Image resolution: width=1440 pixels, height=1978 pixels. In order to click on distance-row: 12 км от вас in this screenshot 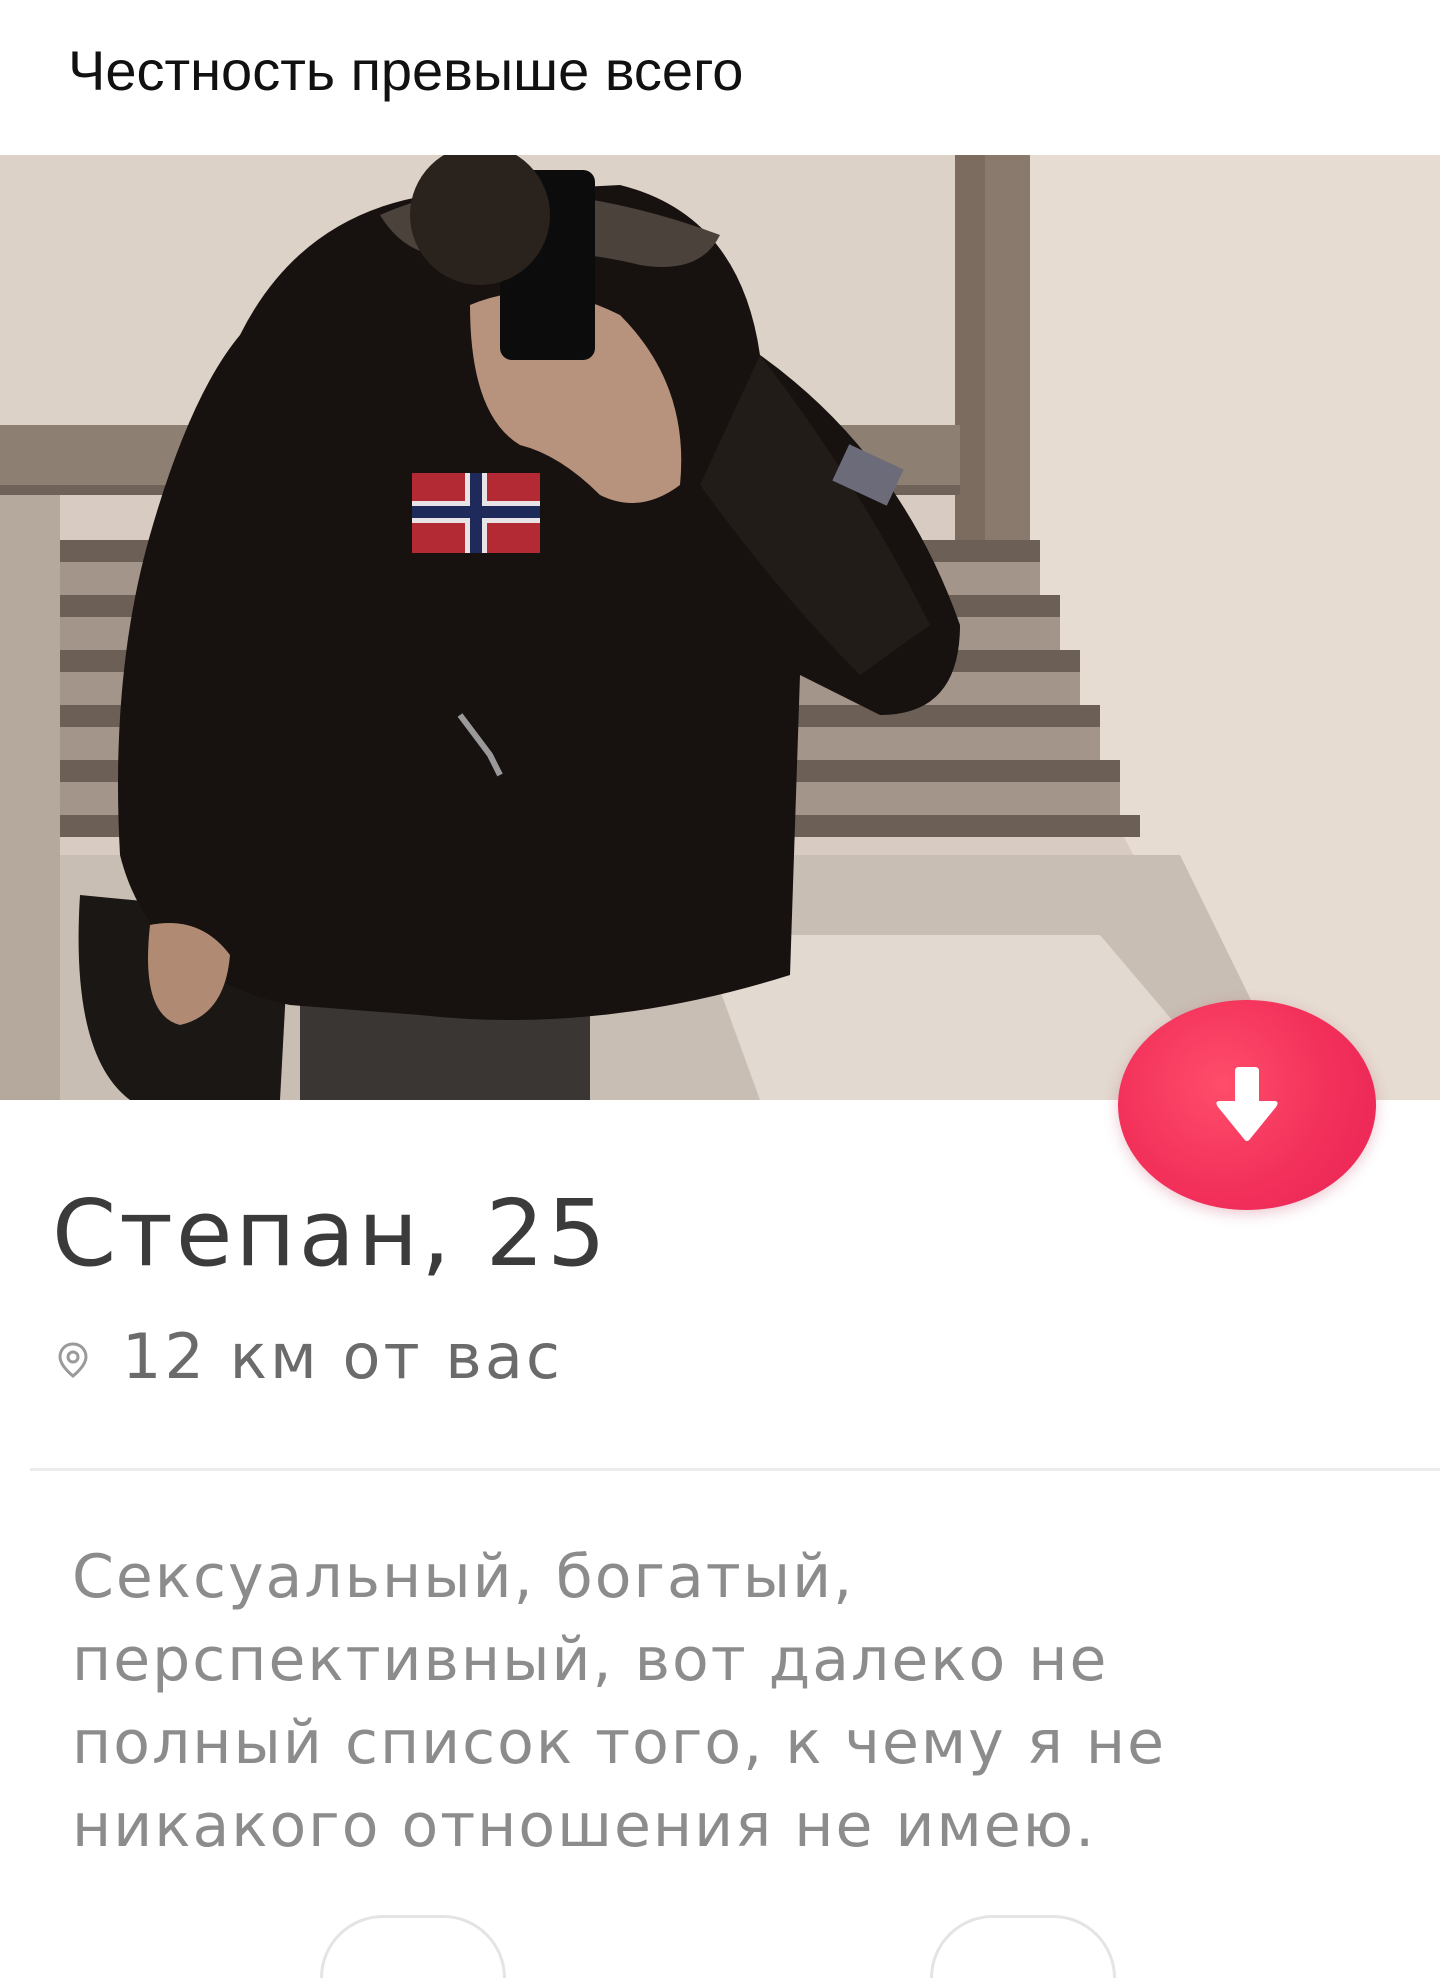, I will do `click(310, 1356)`.